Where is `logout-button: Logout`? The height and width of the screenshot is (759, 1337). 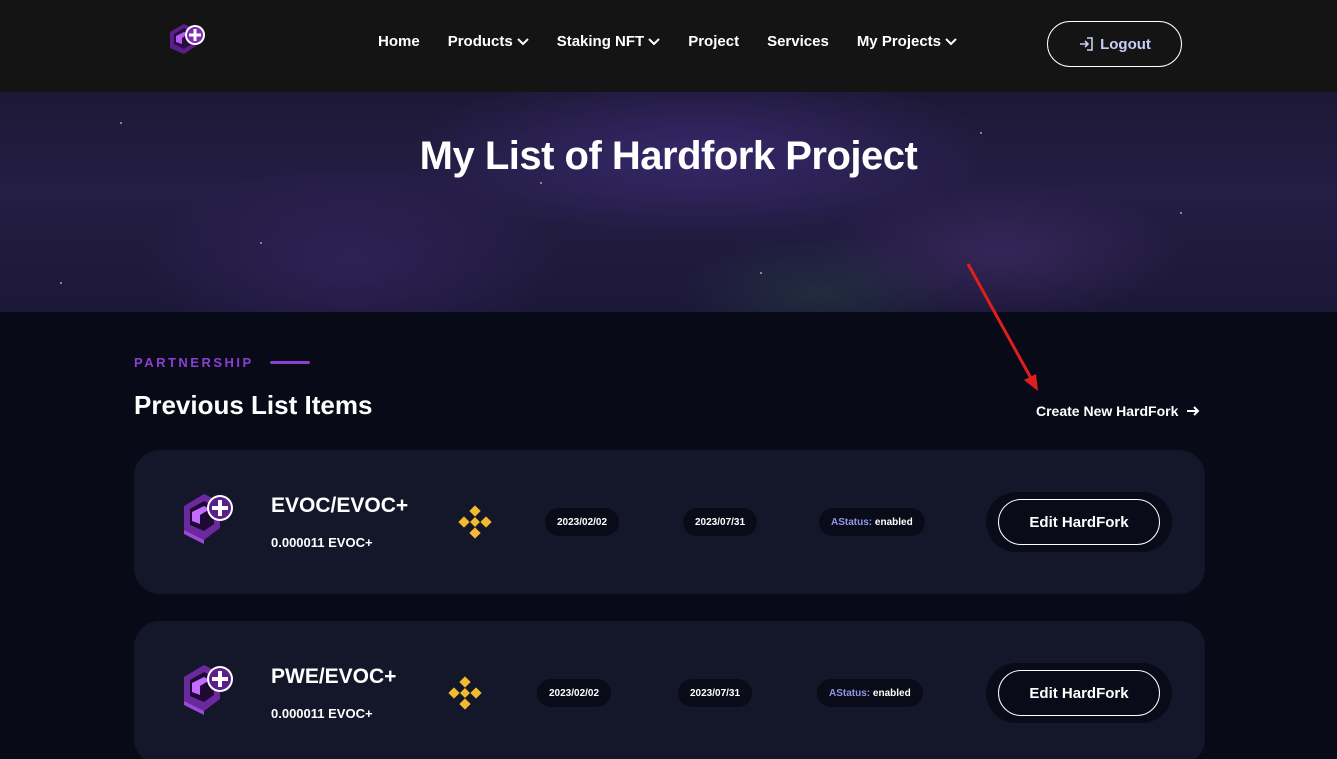 logout-button: Logout is located at coordinates (1114, 44).